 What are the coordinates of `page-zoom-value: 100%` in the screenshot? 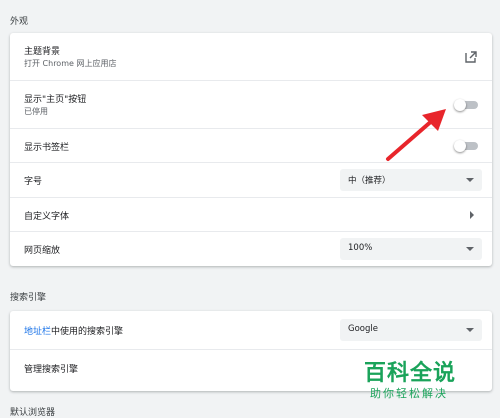 It's located at (360, 248).